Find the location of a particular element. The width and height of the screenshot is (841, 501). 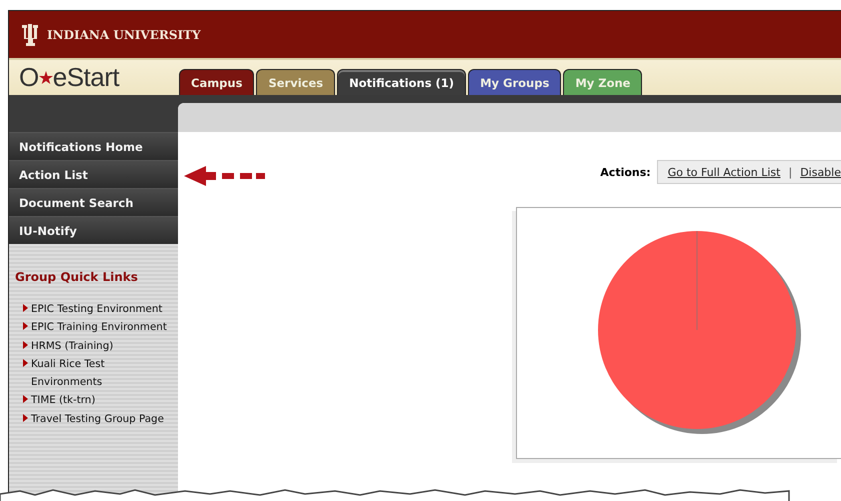

sidebar-item: Action List is located at coordinates (93, 174).